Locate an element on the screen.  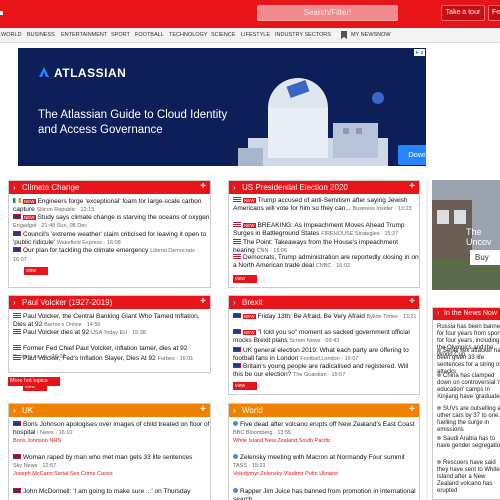
nav-entertainment: ENTERTAINMENT is located at coordinates (84, 35).